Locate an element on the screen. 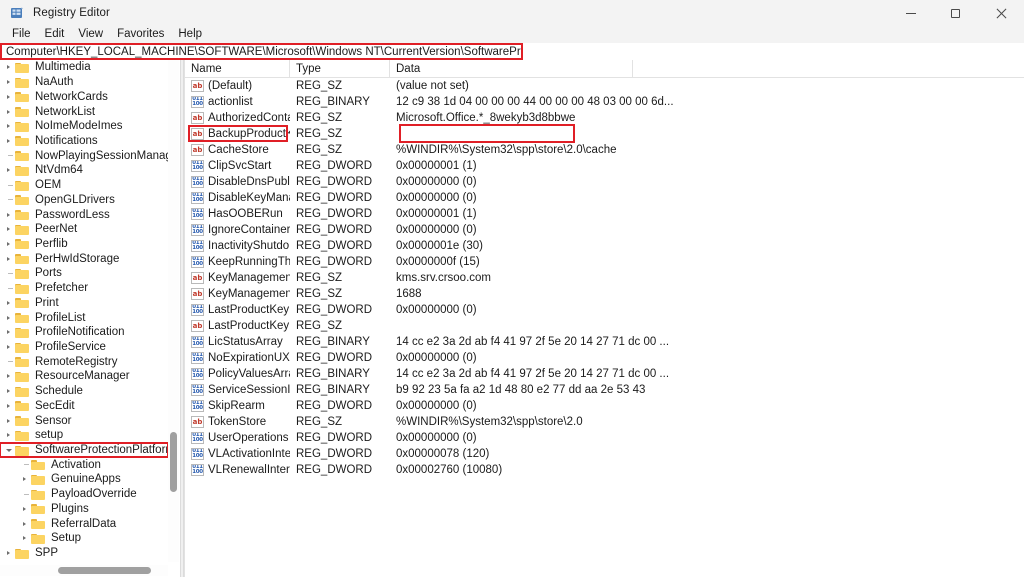  tree-vertical-scrollbar is located at coordinates (173, 311).